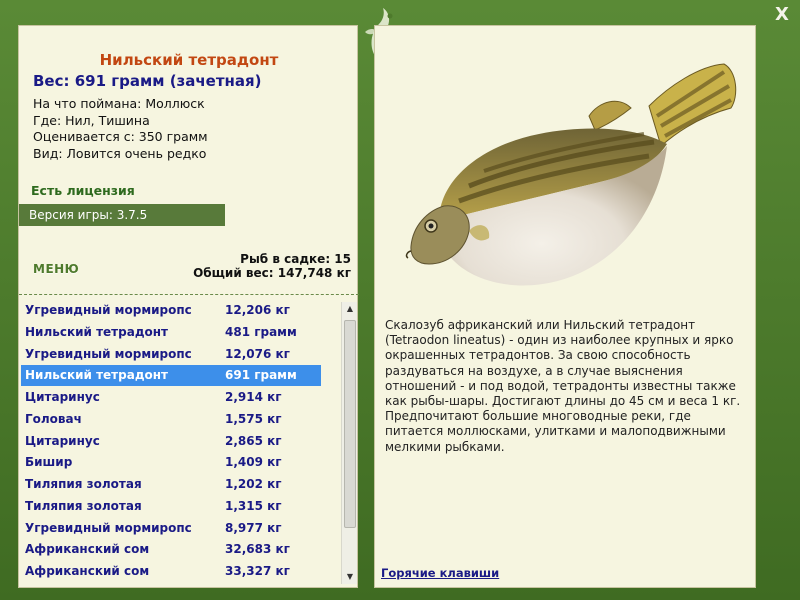  Describe the element at coordinates (440, 573) in the screenshot. I see `hotkeys-link: Горячие клавиши` at that location.